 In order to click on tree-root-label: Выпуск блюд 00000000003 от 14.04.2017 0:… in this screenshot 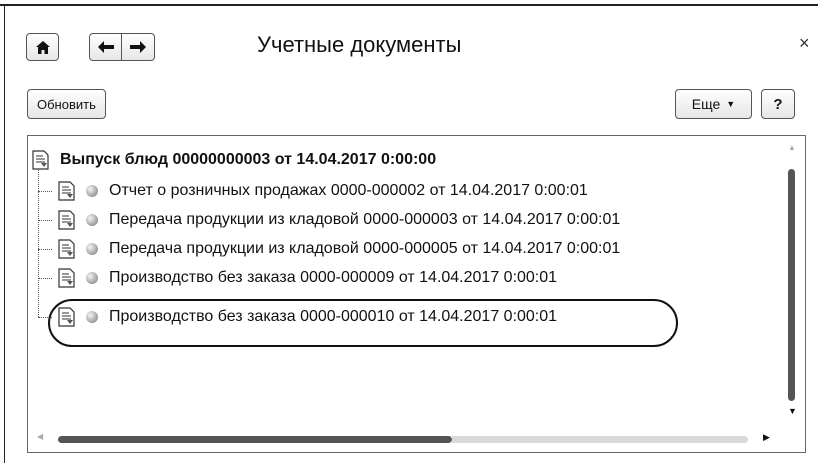, I will do `click(248, 159)`.